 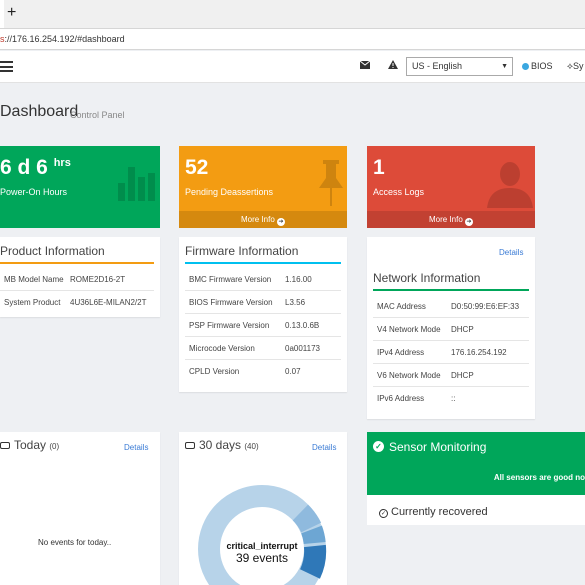 What do you see at coordinates (52, 251) in the screenshot?
I see `product-info-title: Product Information` at bounding box center [52, 251].